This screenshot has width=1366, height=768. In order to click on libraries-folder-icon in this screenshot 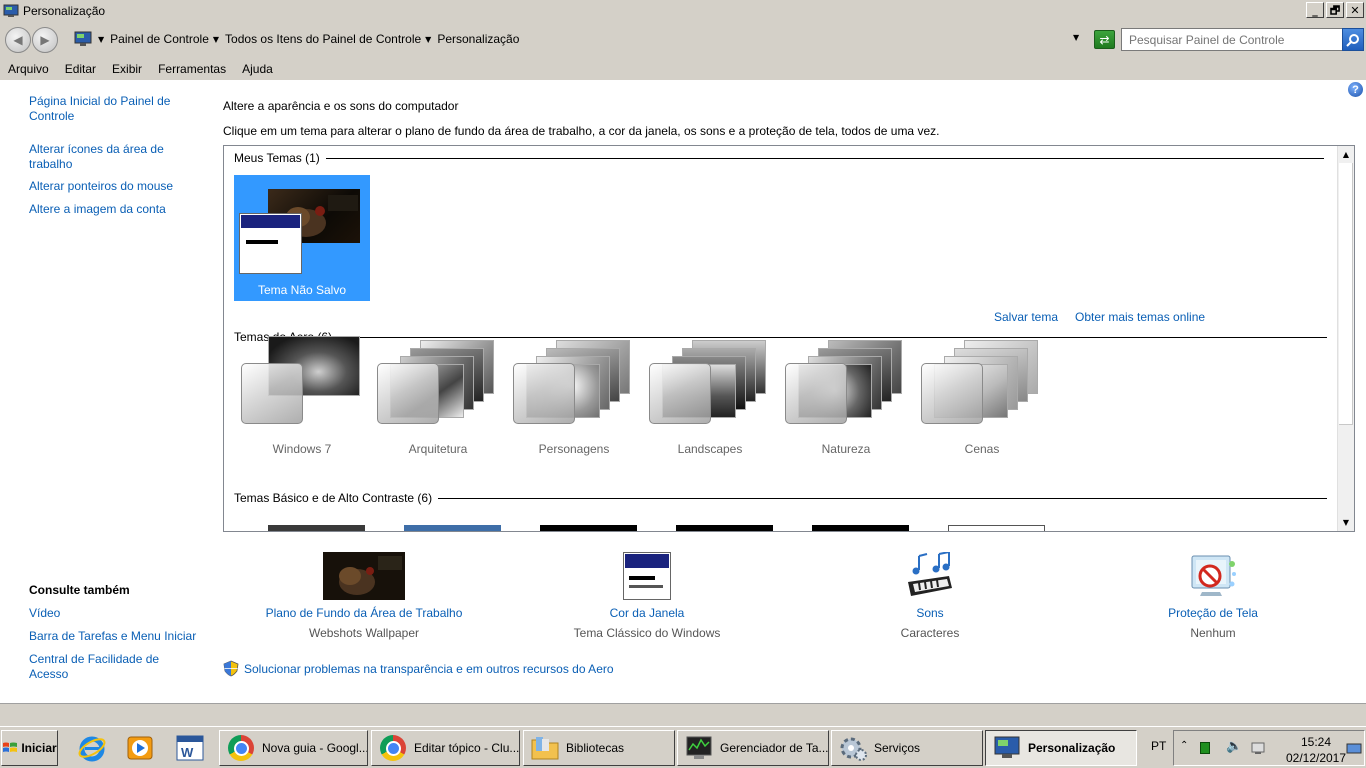, I will do `click(545, 748)`.